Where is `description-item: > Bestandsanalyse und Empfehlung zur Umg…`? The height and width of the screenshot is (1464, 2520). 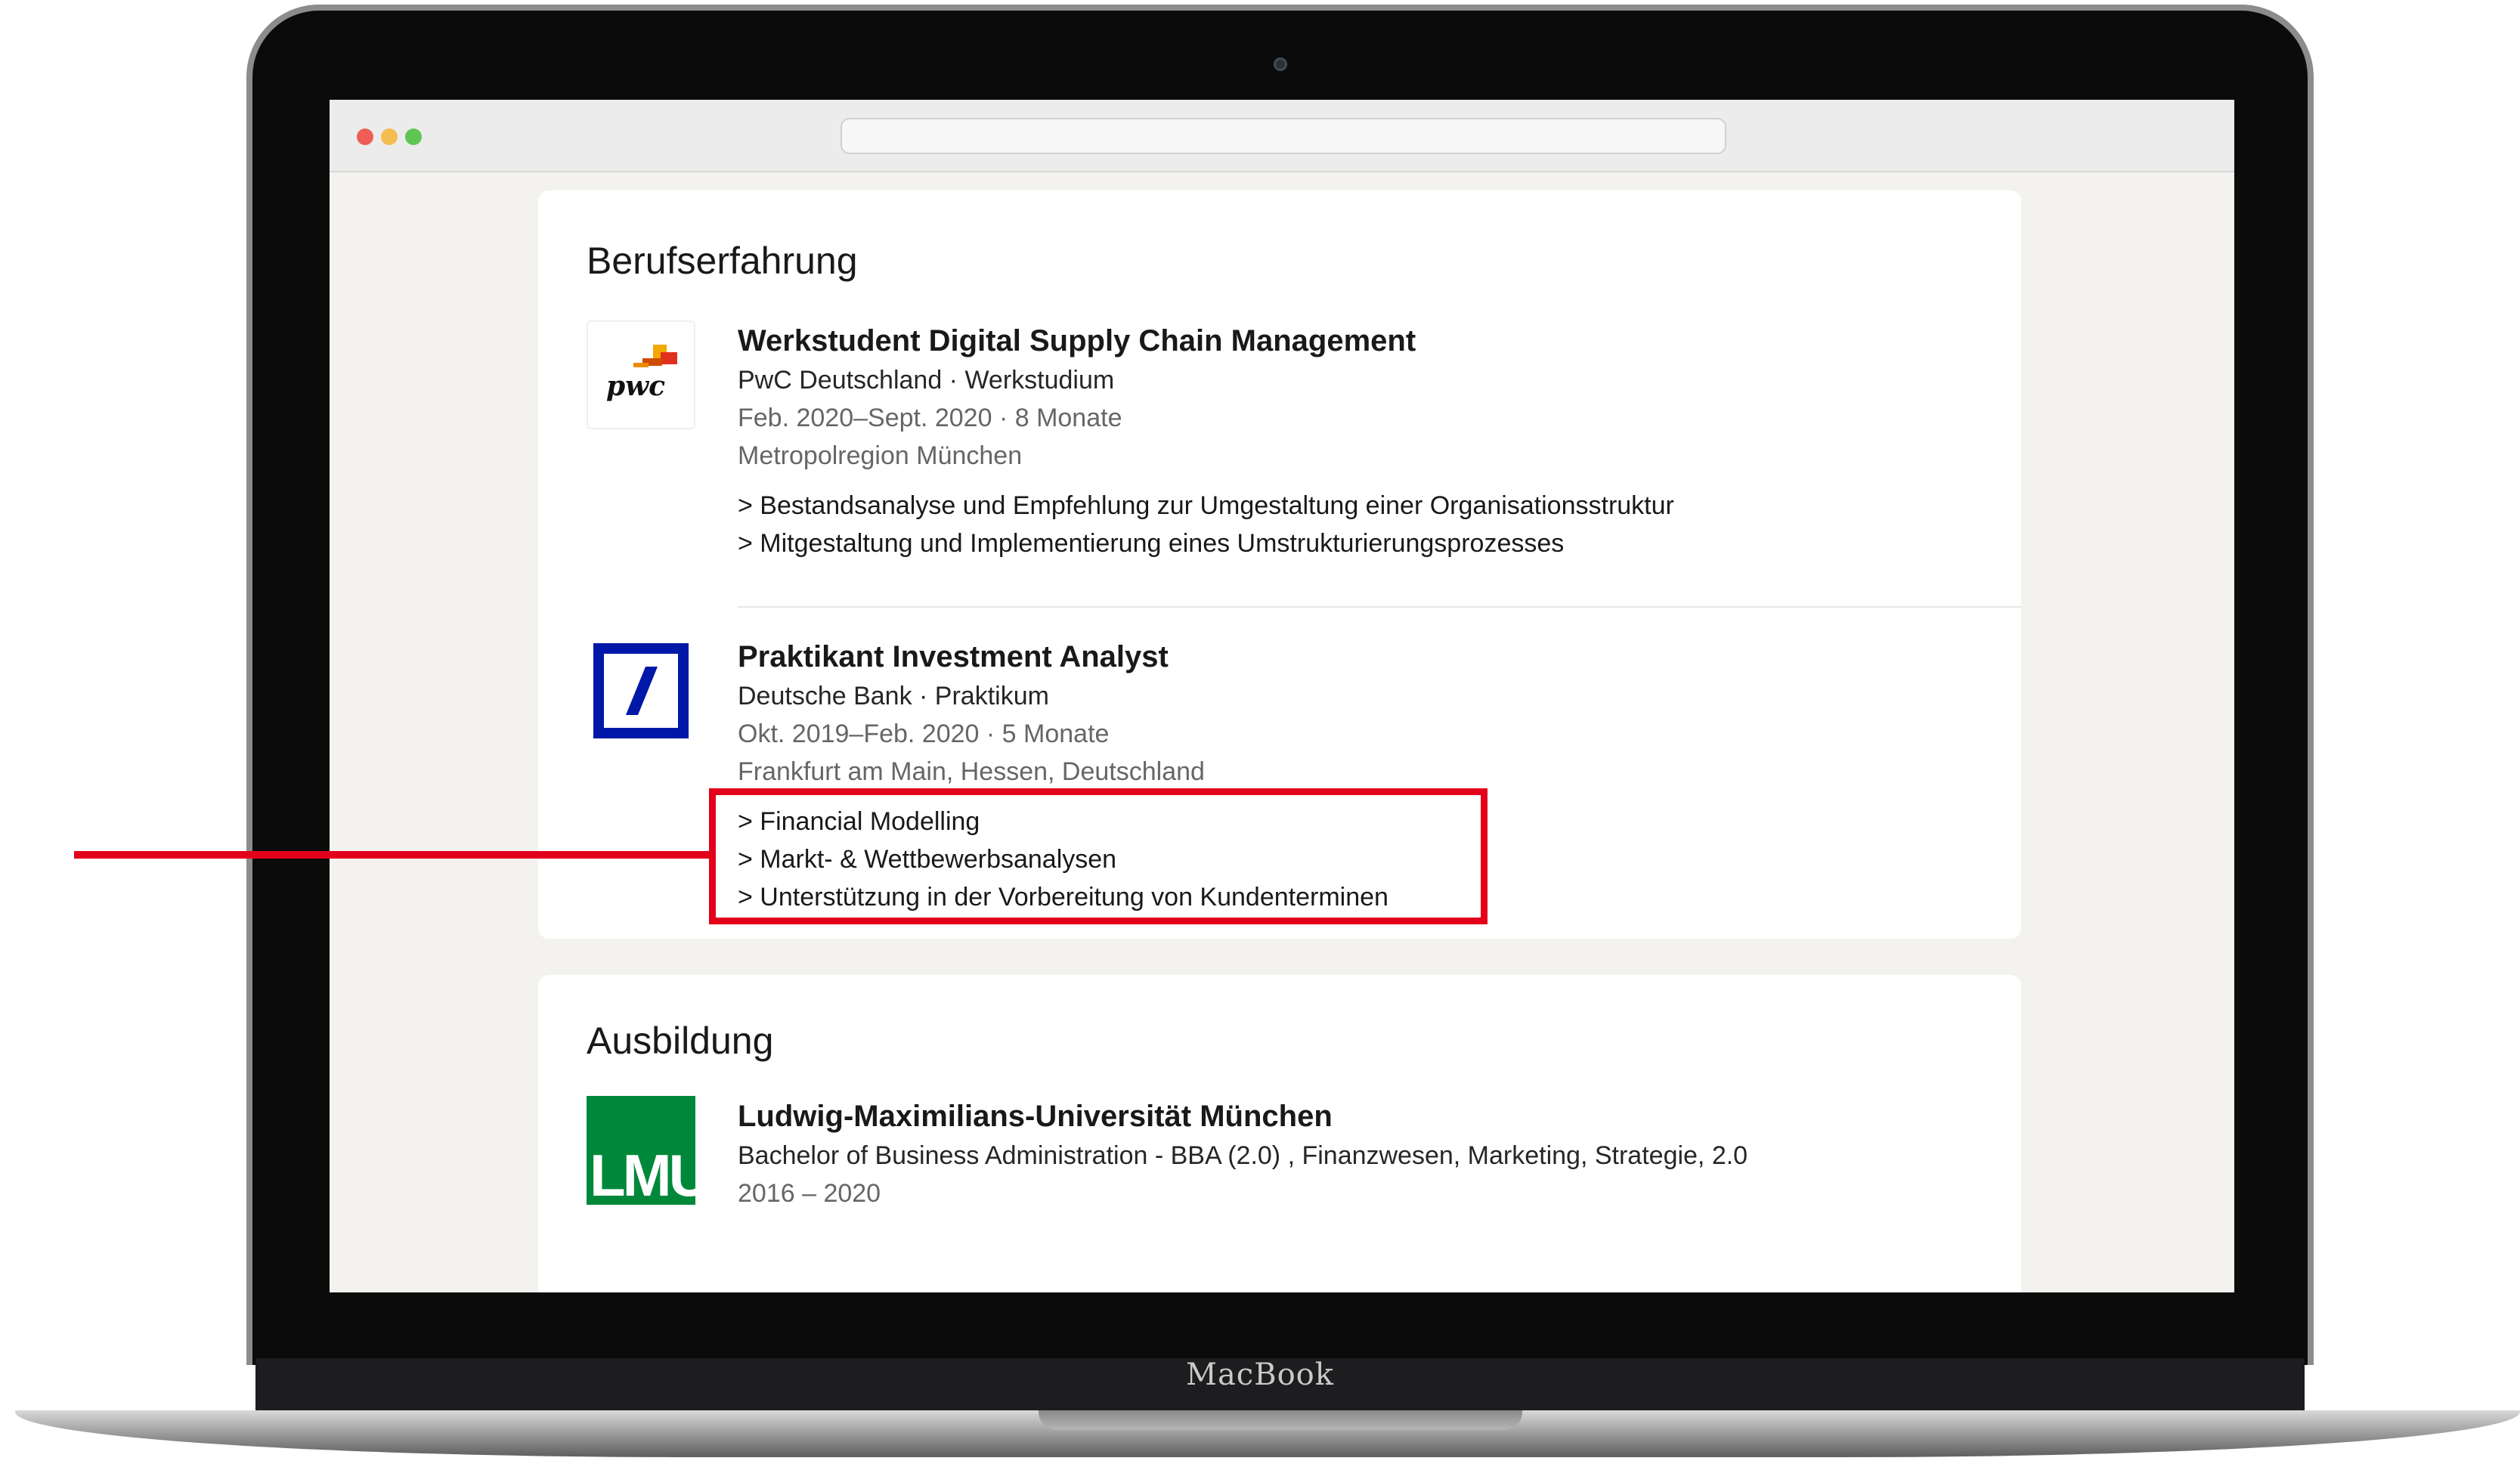 description-item: > Bestandsanalyse und Empfehlung zur Umg… is located at coordinates (1206, 505).